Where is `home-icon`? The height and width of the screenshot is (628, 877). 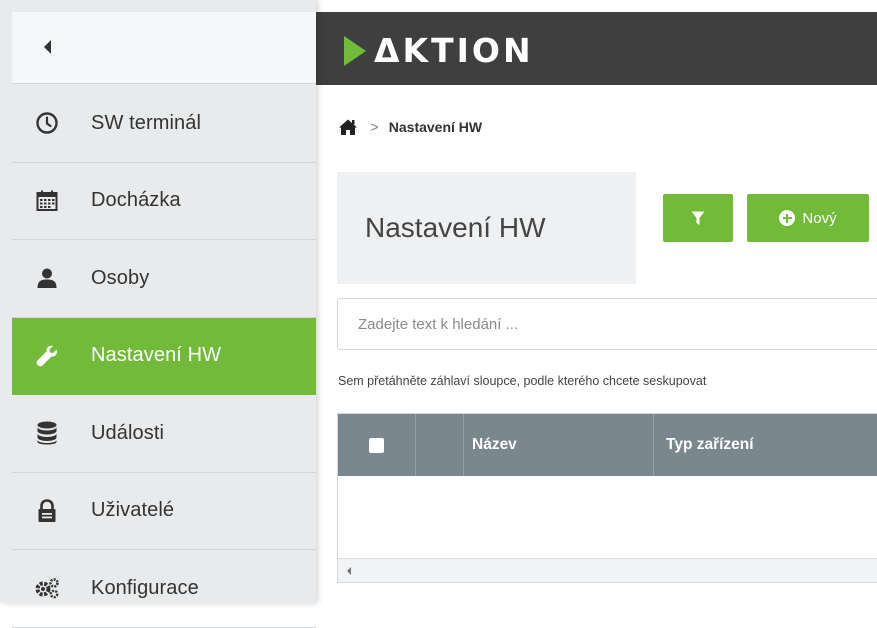 home-icon is located at coordinates (348, 127).